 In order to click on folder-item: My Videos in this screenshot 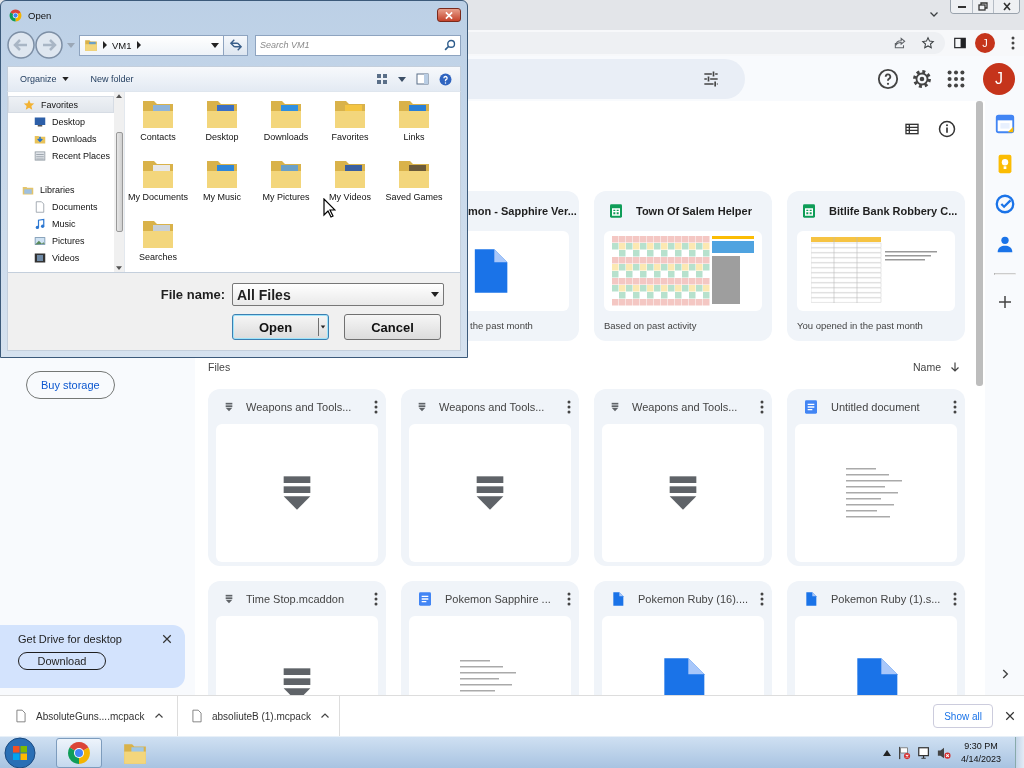, I will do `click(350, 185)`.